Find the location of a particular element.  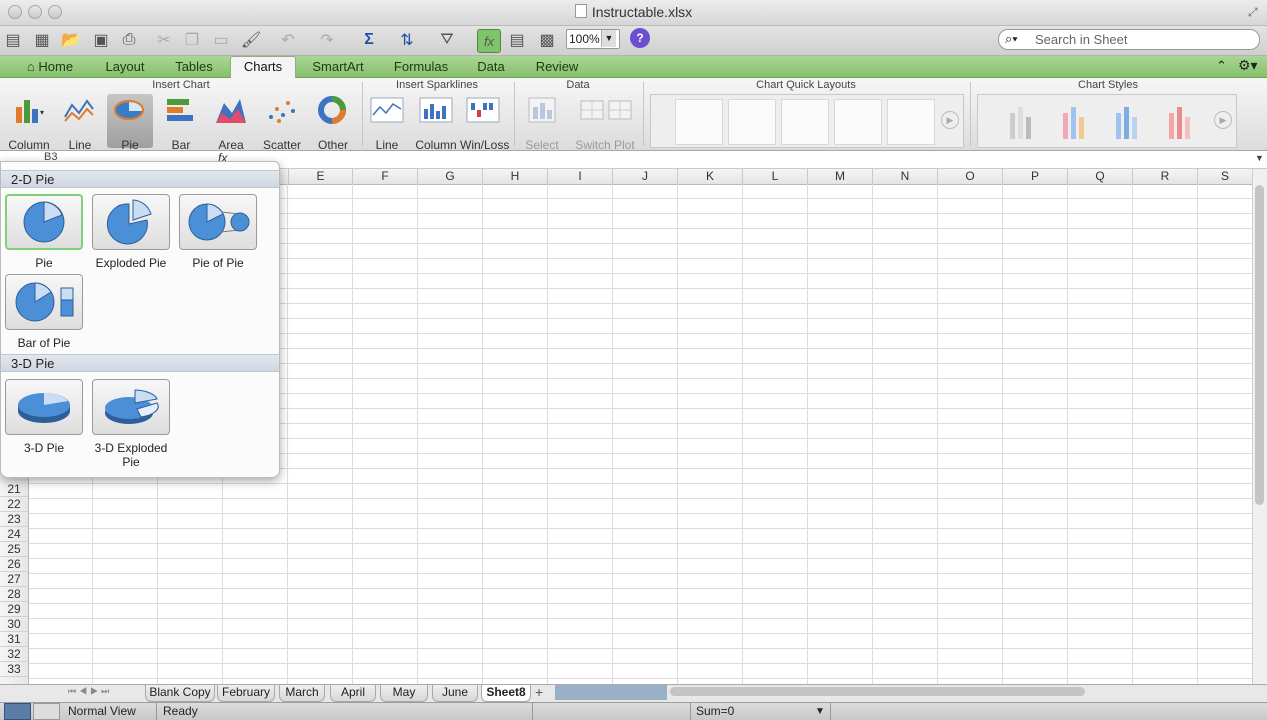

column-header: P is located at coordinates (1035, 176).